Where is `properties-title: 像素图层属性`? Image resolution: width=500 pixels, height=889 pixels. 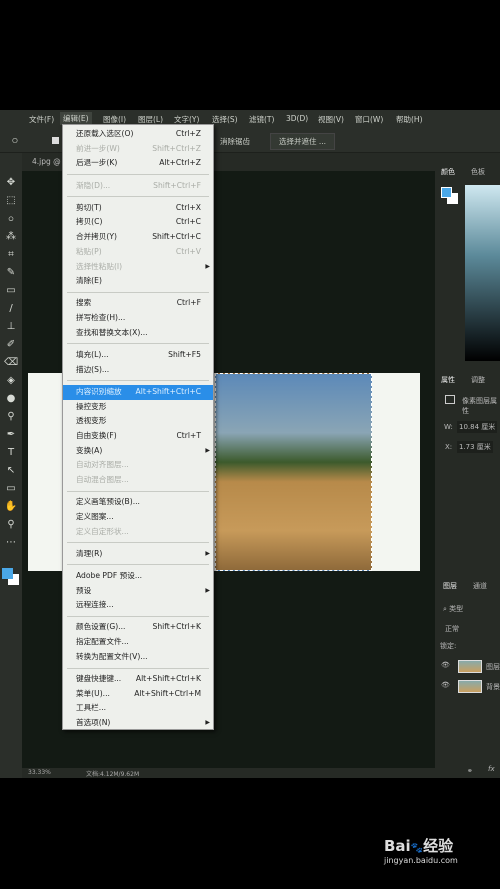
properties-title: 像素图层属性 is located at coordinates (479, 406).